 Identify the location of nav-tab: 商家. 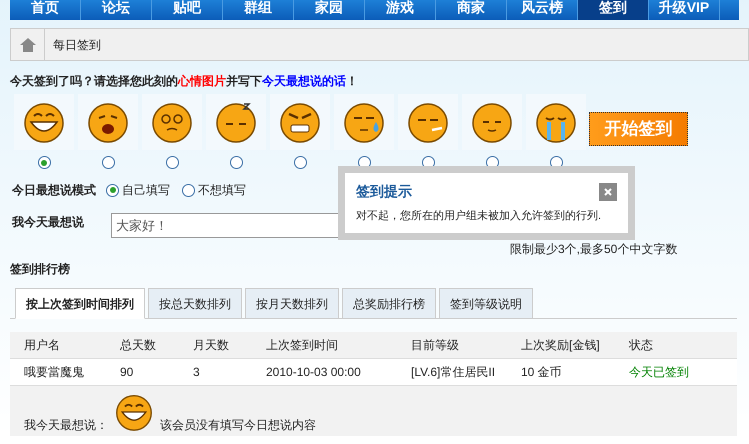
(471, 10).